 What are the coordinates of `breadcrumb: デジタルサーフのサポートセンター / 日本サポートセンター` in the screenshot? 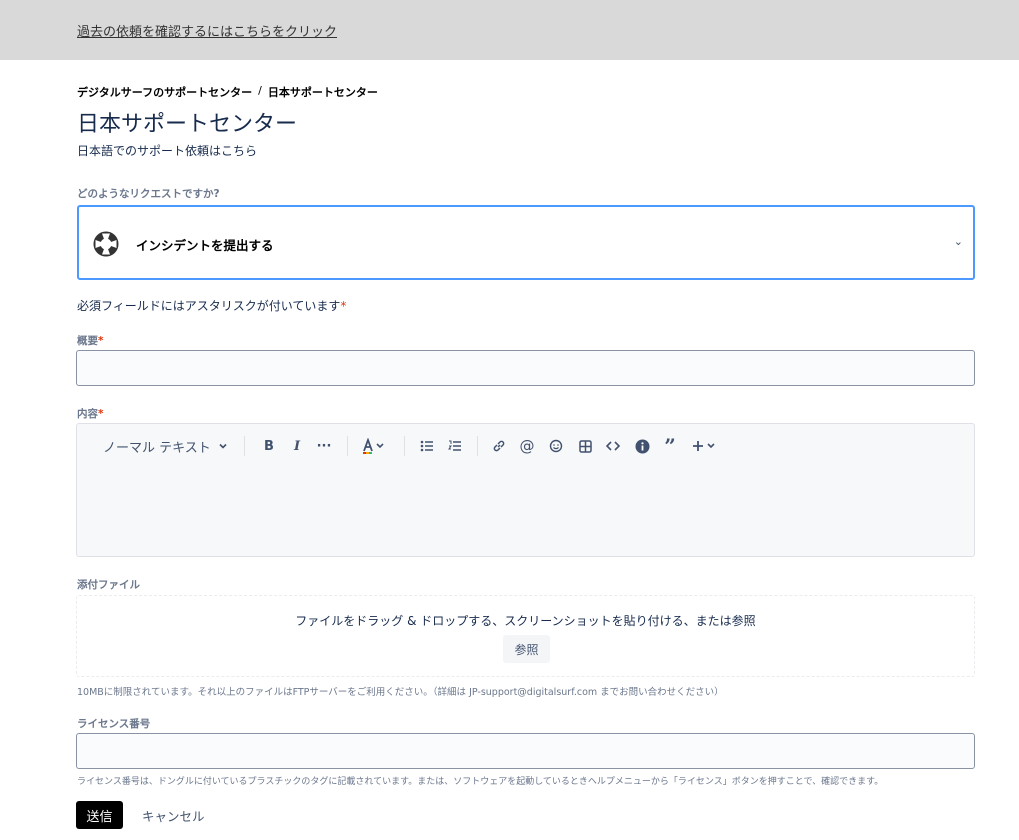 It's located at (227, 92).